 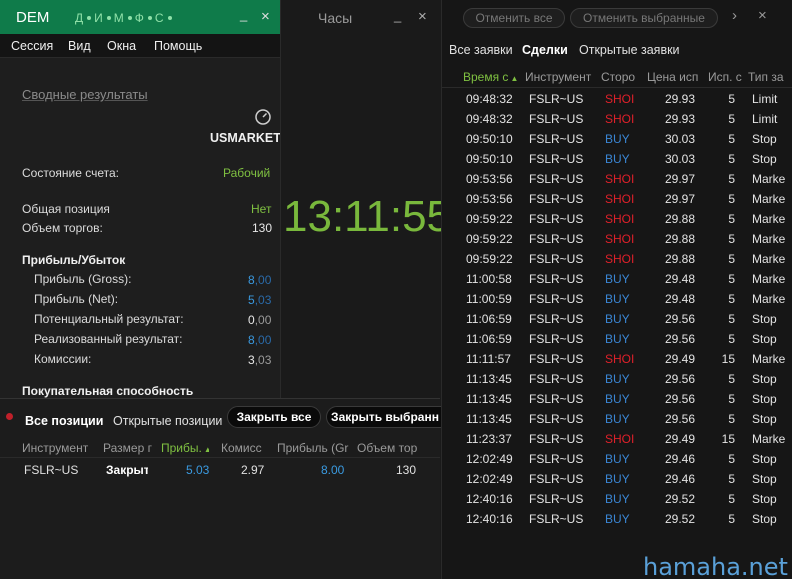 I want to click on pnl-label: Потенциальный результат:, so click(x=109, y=319).